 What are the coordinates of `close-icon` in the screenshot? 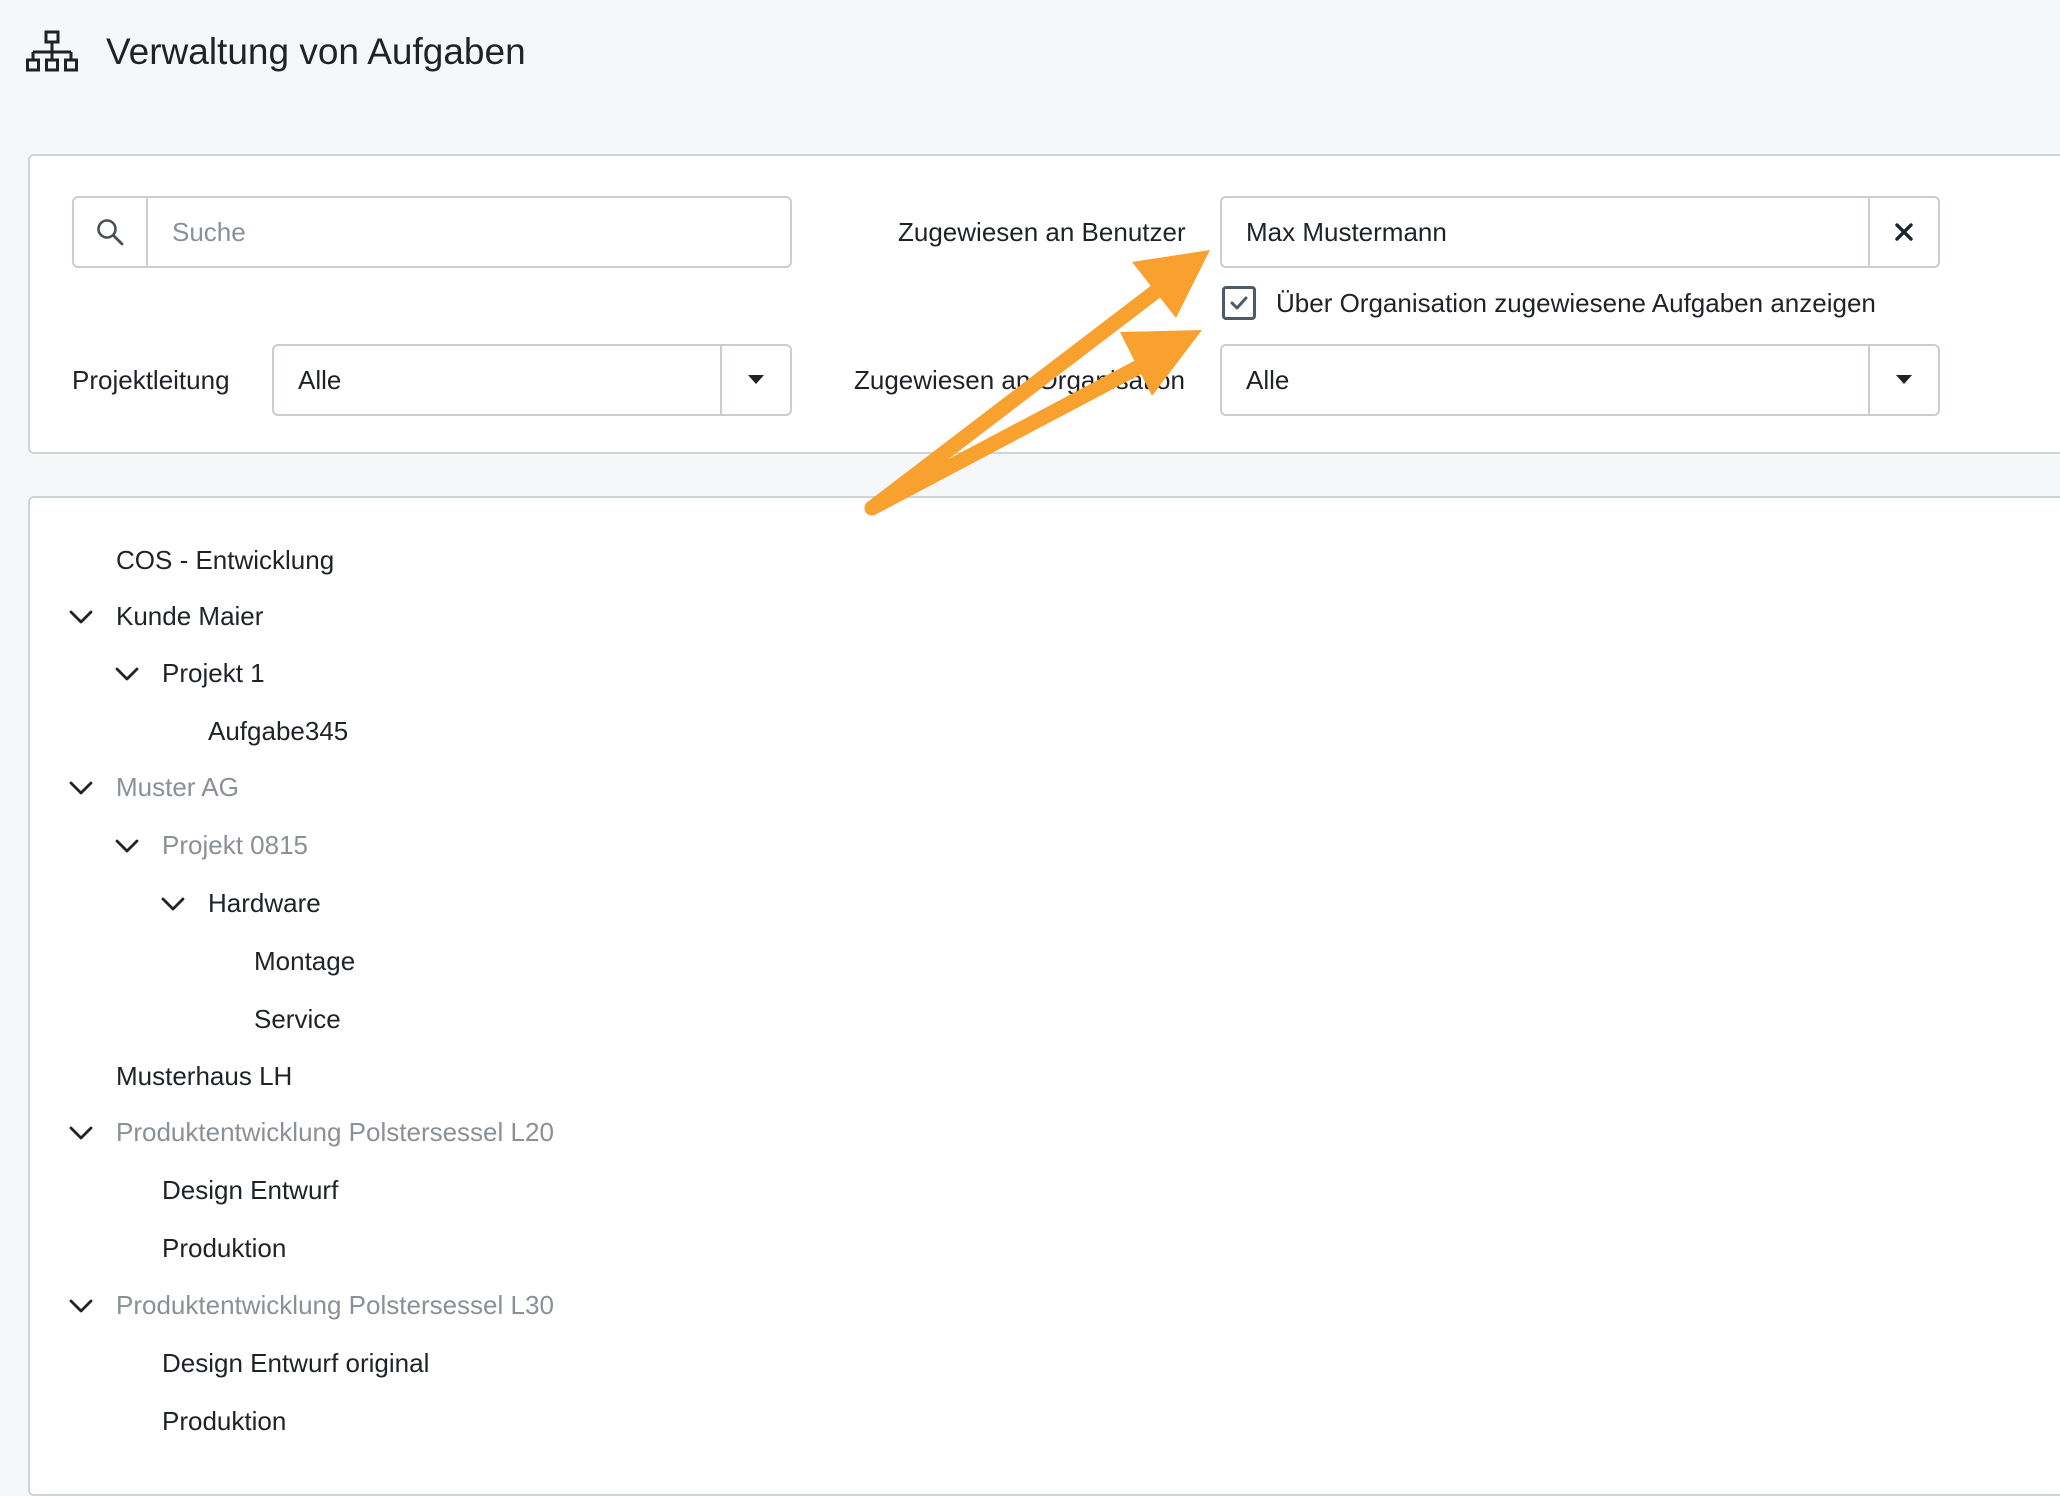 It's located at (1904, 232).